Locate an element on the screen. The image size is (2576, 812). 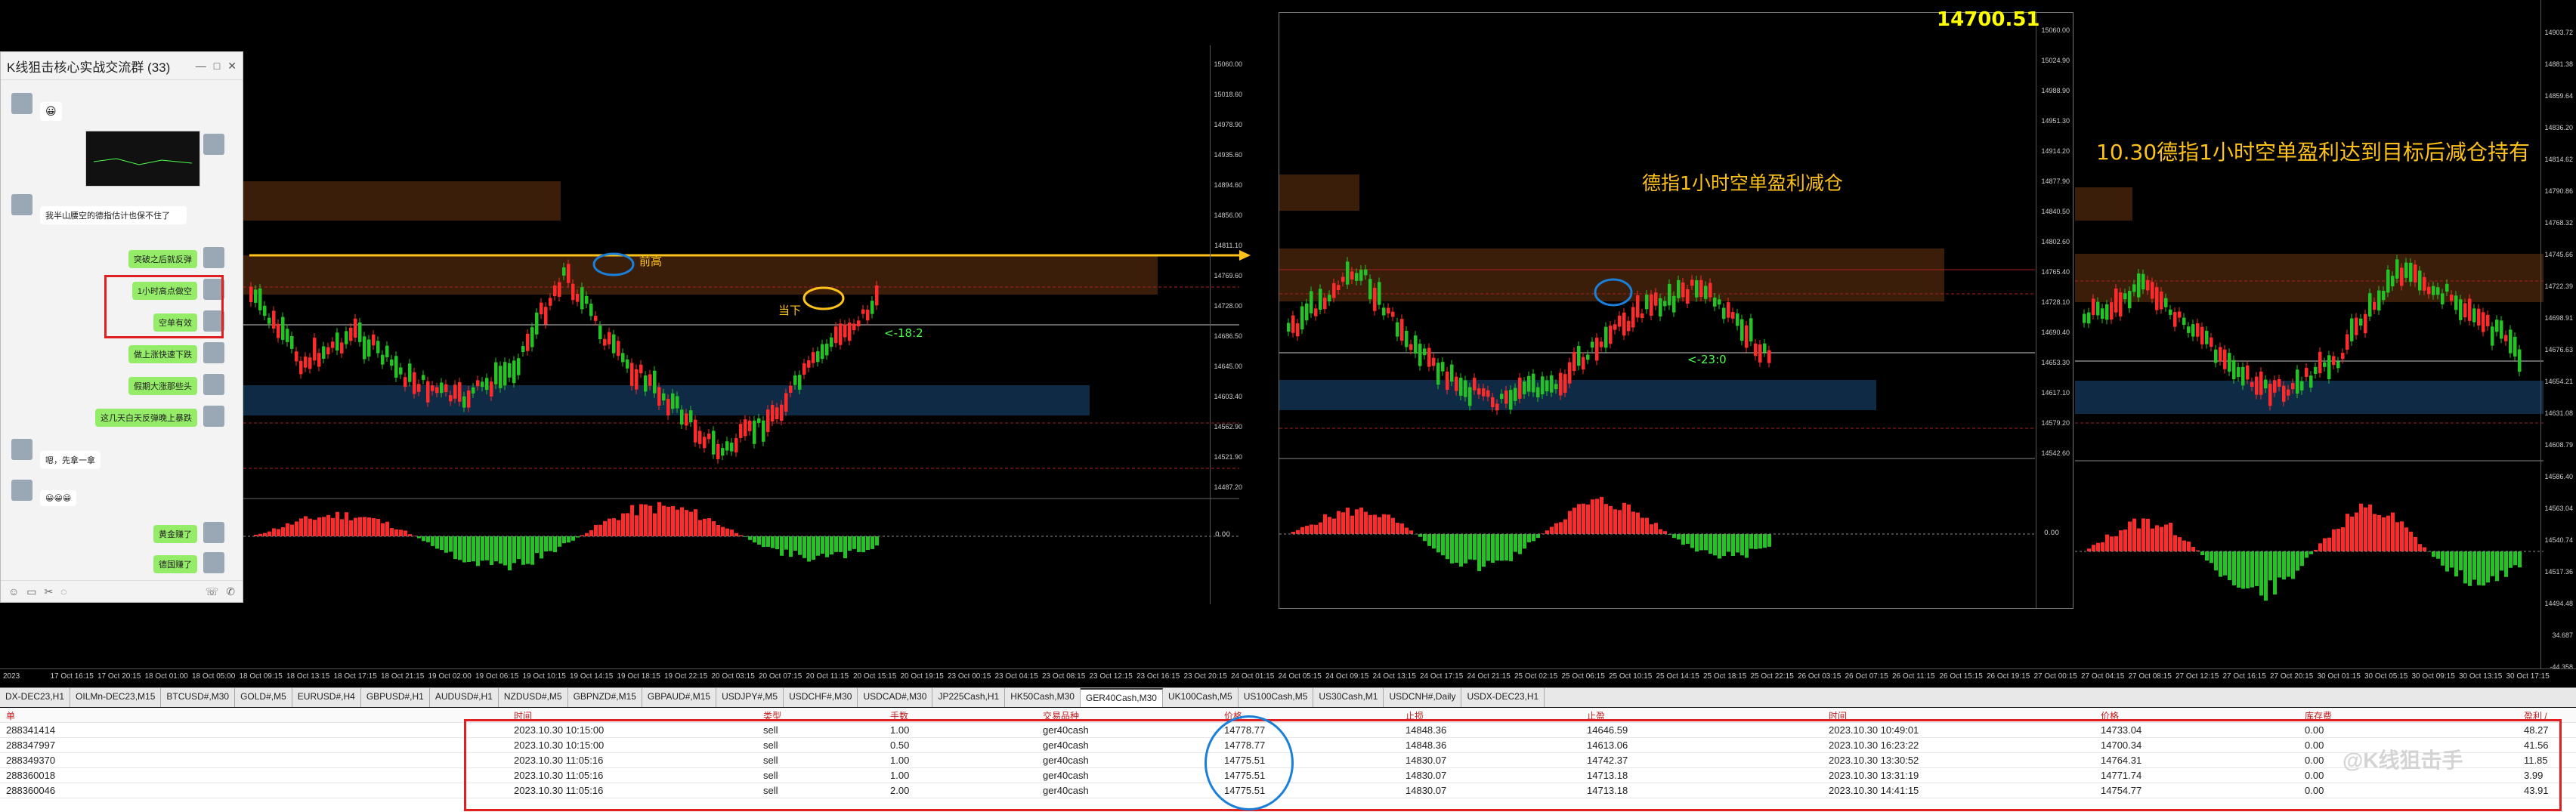
annot-count: <-18:2 is located at coordinates (903, 333).